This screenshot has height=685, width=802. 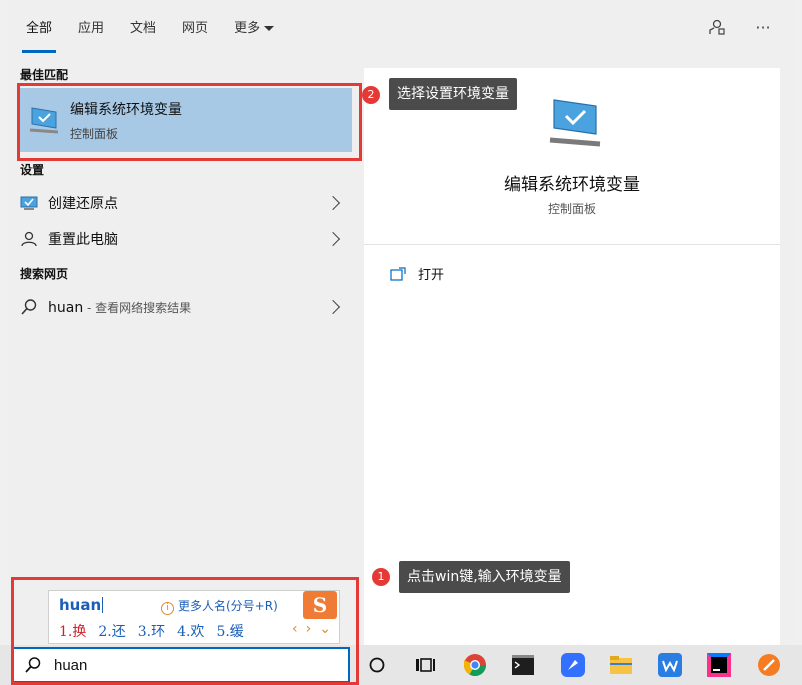 What do you see at coordinates (572, 185) in the screenshot?
I see `detail-title: 编辑系统环境变量` at bounding box center [572, 185].